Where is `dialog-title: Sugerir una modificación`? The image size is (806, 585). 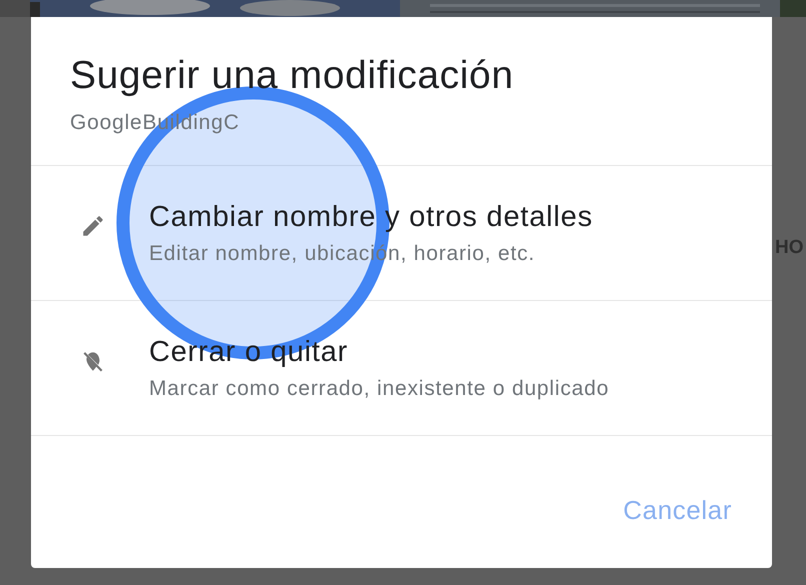 dialog-title: Sugerir una modificación is located at coordinates (292, 76).